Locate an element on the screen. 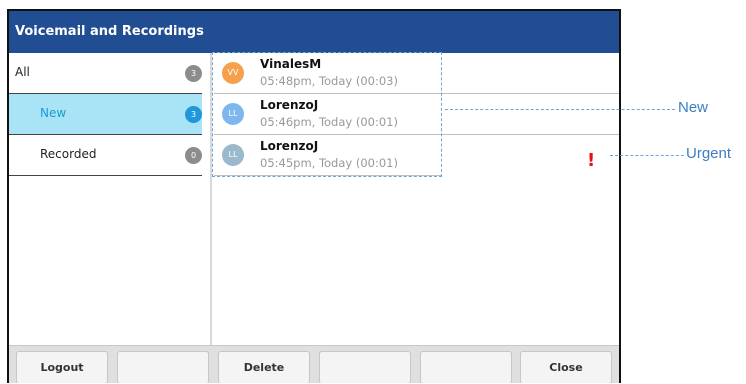 This screenshot has width=746, height=384. urgent-callout-line is located at coordinates (647, 155).